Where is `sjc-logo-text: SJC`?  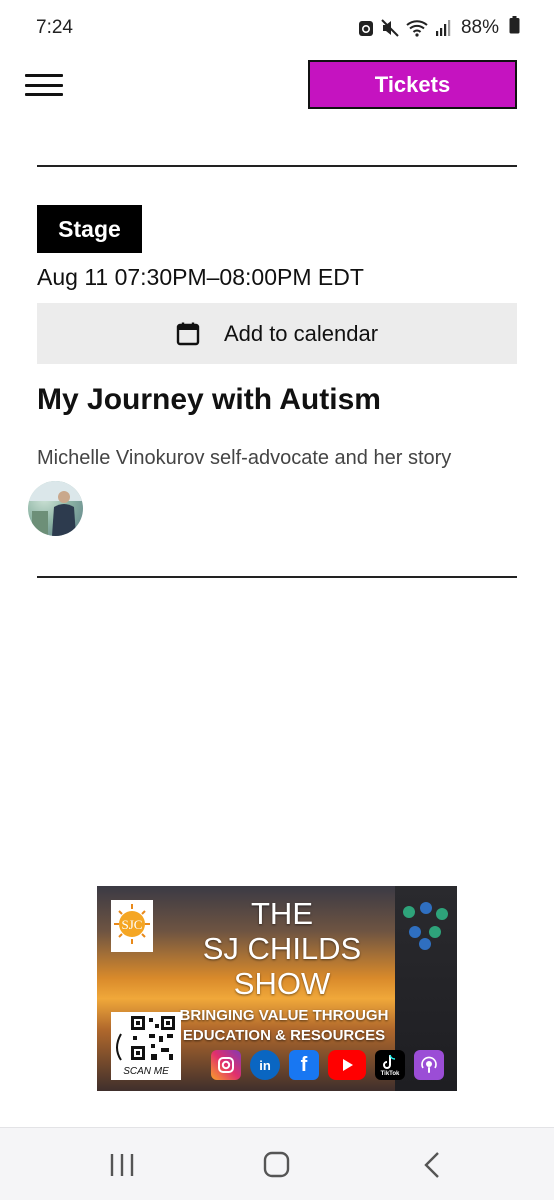 sjc-logo-text: SJC is located at coordinates (132, 924).